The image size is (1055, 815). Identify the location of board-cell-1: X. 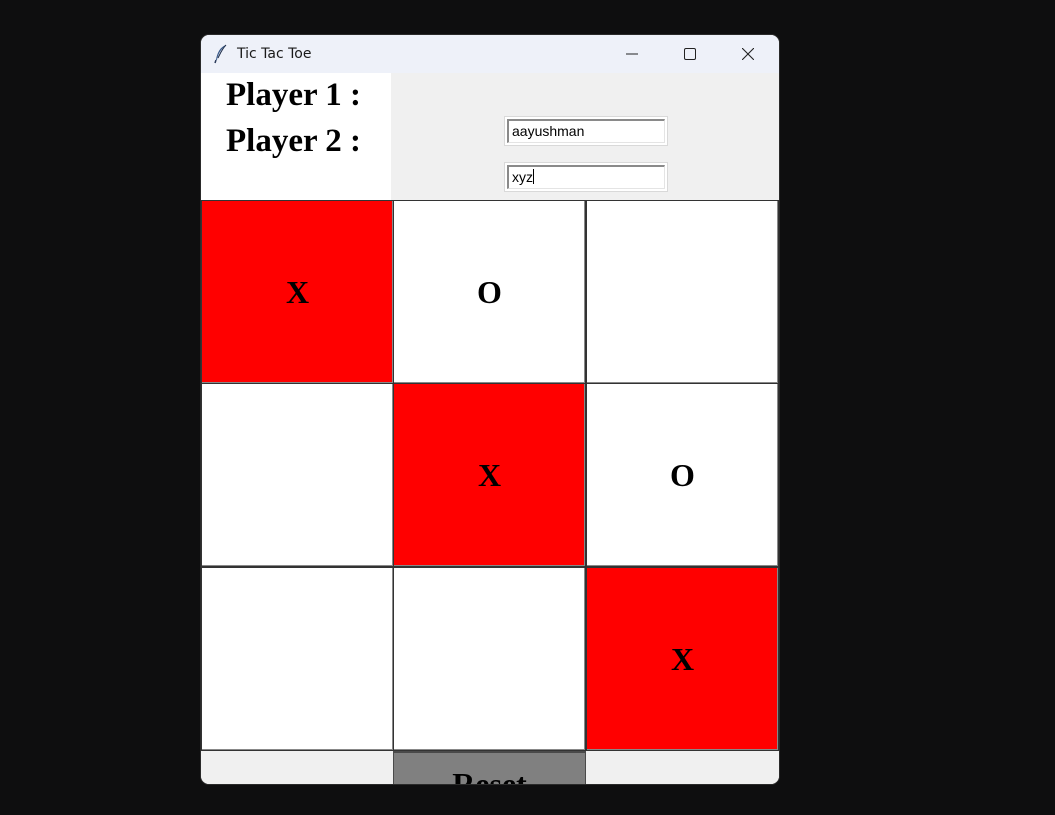
(297, 292).